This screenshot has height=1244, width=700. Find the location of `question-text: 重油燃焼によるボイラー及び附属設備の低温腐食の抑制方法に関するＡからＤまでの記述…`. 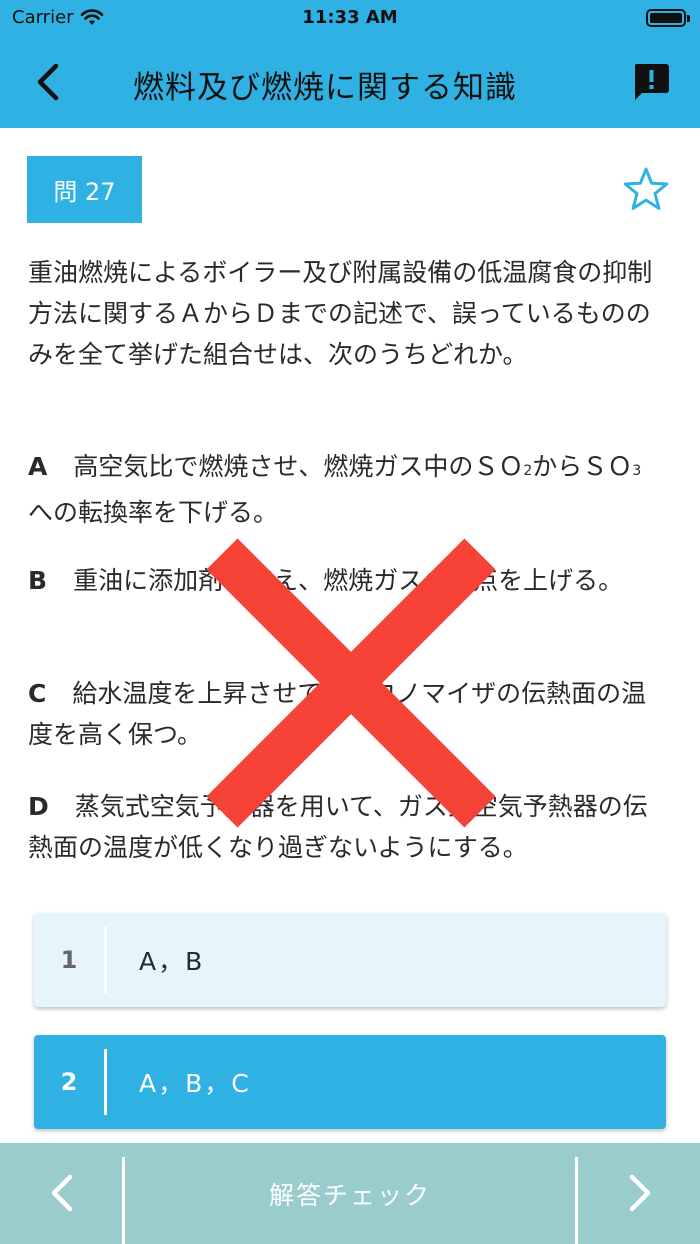

question-text: 重油燃焼によるボイラー及び附属設備の低温腐食の抑制方法に関するＡからＤまでの記述… is located at coordinates (340, 313).